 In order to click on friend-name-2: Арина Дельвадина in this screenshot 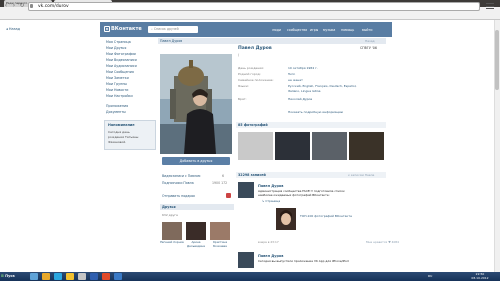, I will do `click(196, 244)`.